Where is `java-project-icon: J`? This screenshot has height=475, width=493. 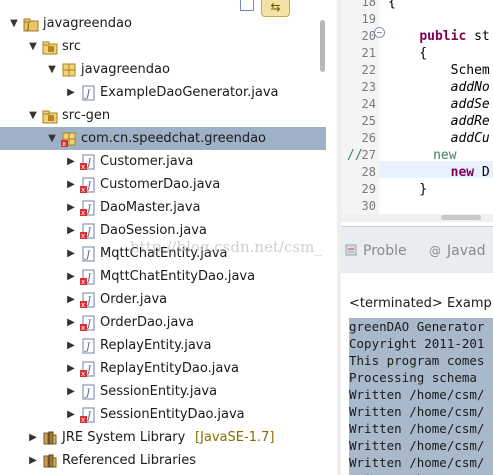 java-project-icon: J is located at coordinates (31, 24).